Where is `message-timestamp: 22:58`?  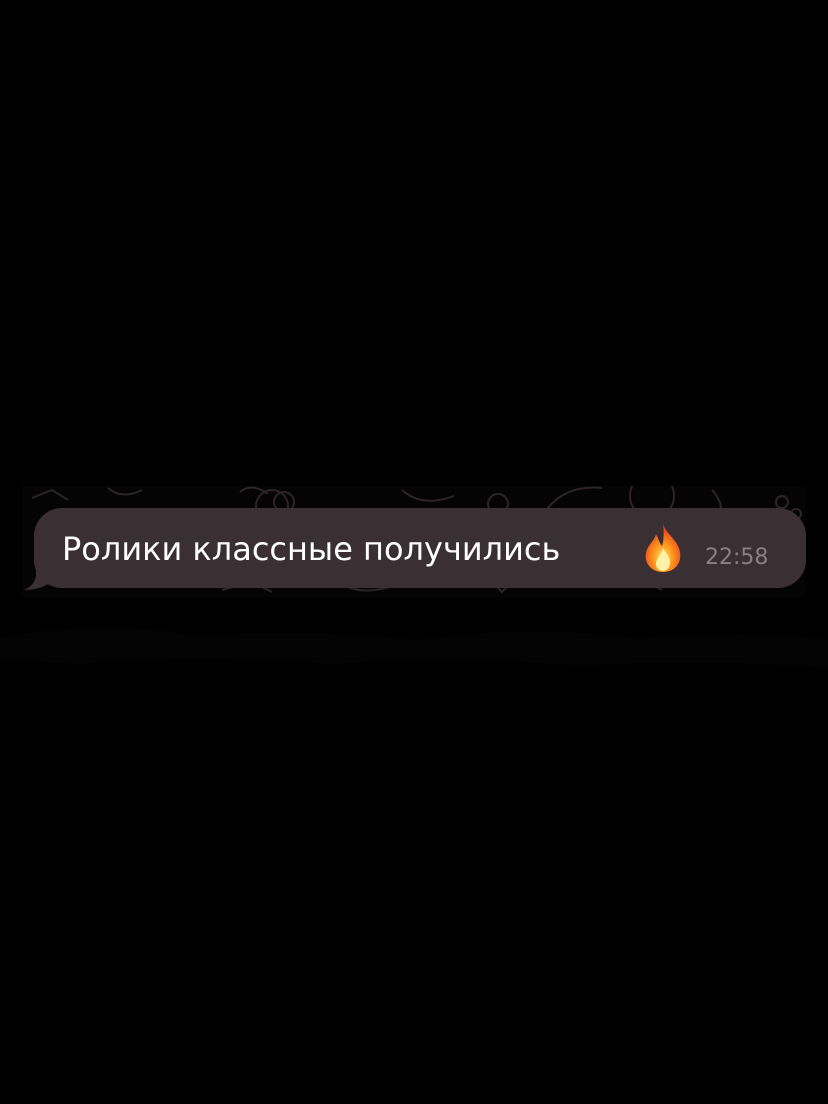
message-timestamp: 22:58 is located at coordinates (737, 557).